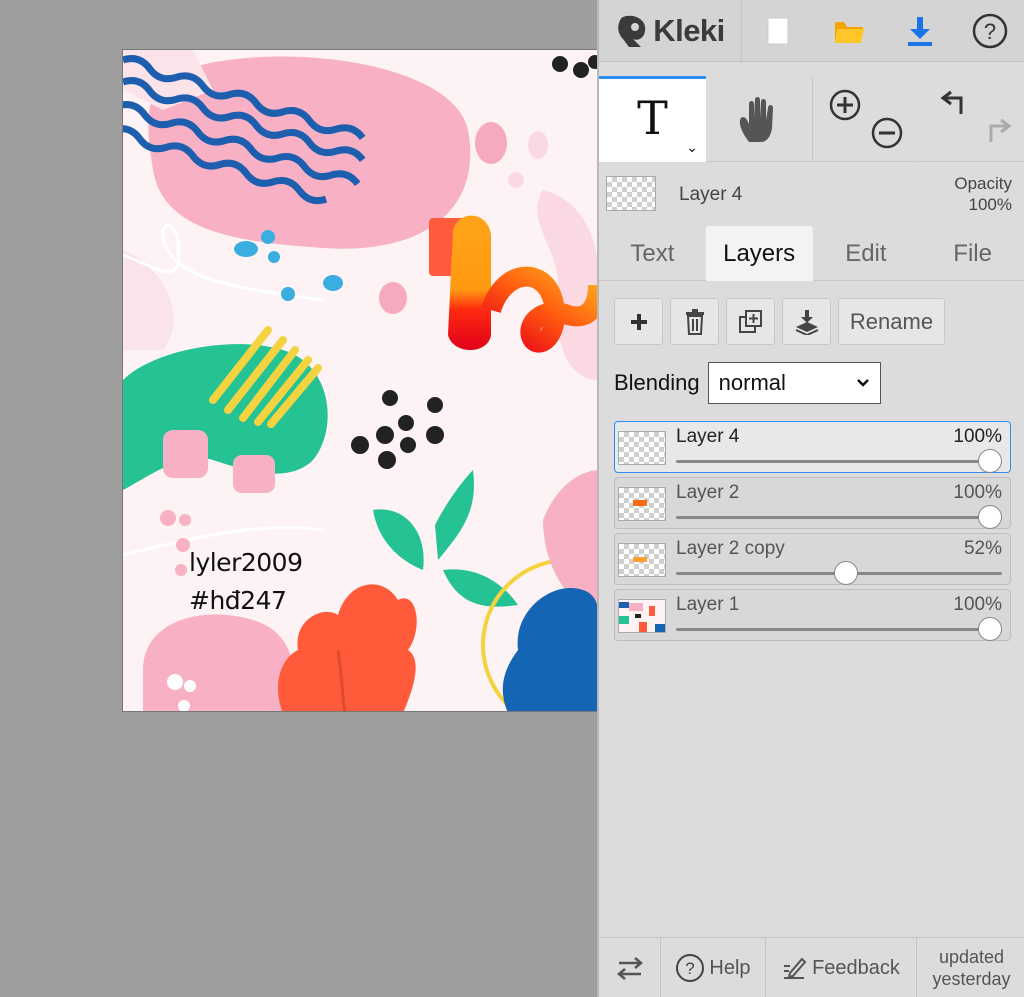  What do you see at coordinates (730, 967) in the screenshot?
I see `help-label: Help` at bounding box center [730, 967].